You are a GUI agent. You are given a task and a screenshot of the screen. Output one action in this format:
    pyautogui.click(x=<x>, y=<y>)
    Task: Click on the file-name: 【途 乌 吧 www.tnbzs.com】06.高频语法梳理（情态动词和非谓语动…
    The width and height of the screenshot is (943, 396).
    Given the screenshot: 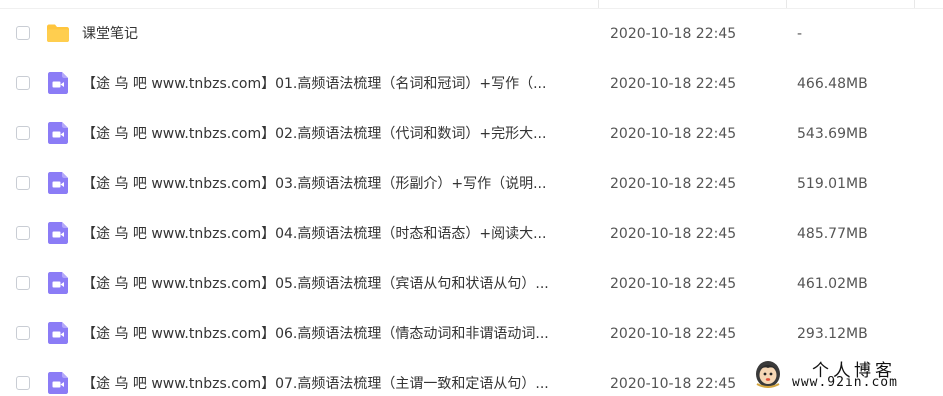 What is the action you would take?
    pyautogui.click(x=332, y=334)
    